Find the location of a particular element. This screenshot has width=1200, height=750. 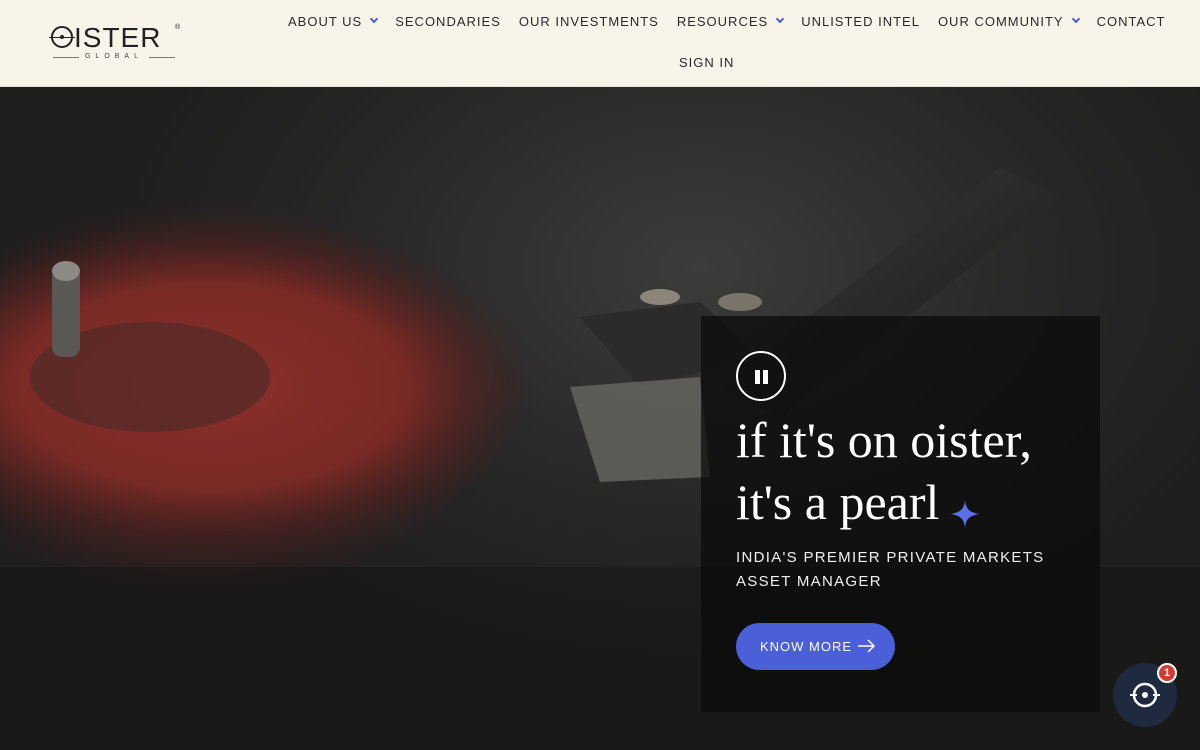

nav-our-investments-label: OUR INVESTMENTS is located at coordinates (588, 21).